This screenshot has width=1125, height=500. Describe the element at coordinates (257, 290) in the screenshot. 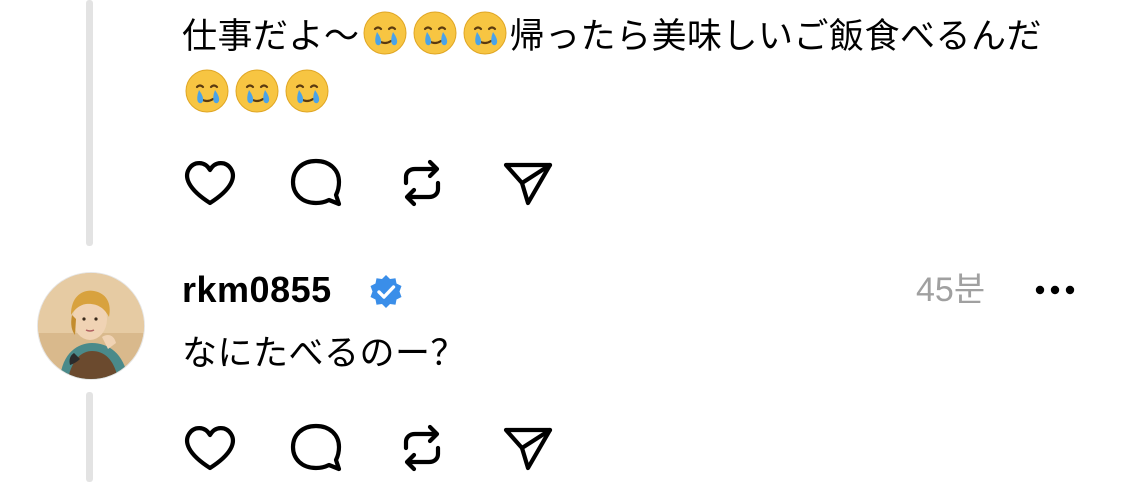

I see `reply-username: rkm0855` at that location.